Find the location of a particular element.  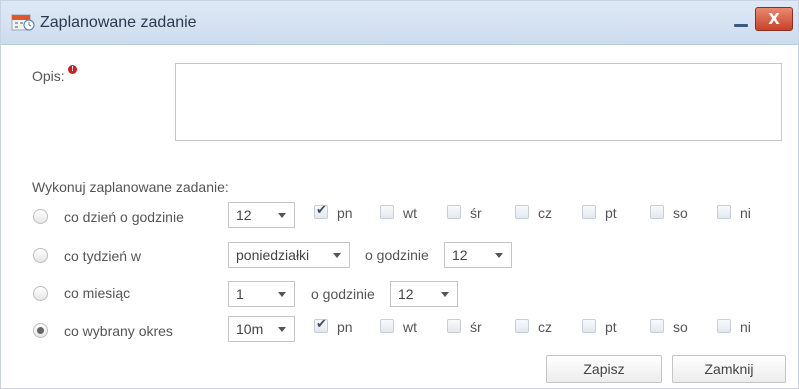

minimize-button is located at coordinates (741, 22).